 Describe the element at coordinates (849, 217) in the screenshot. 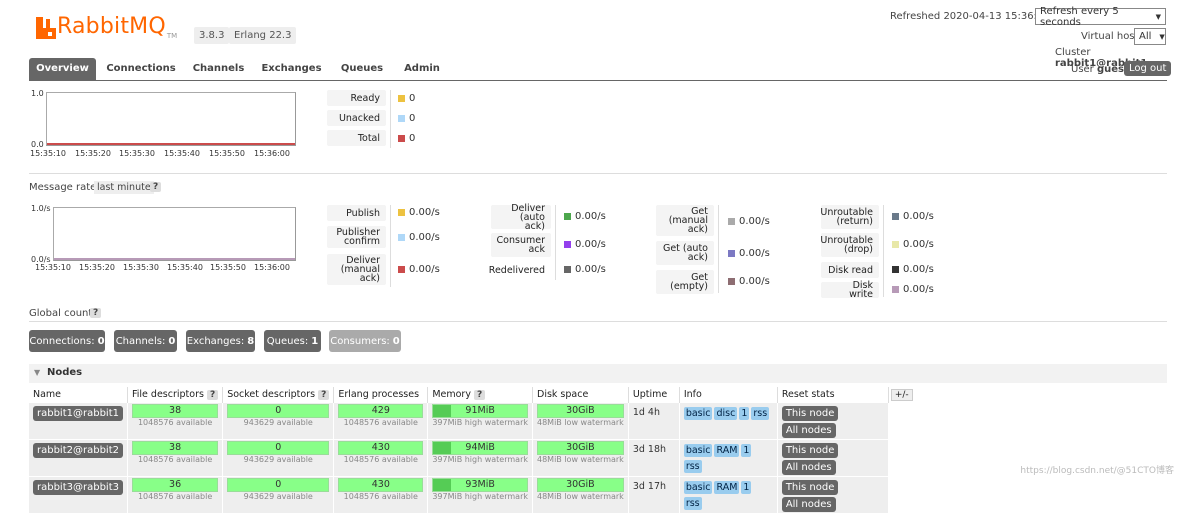

I see `legend-unroutable-return-label: Unroutable (return)` at that location.